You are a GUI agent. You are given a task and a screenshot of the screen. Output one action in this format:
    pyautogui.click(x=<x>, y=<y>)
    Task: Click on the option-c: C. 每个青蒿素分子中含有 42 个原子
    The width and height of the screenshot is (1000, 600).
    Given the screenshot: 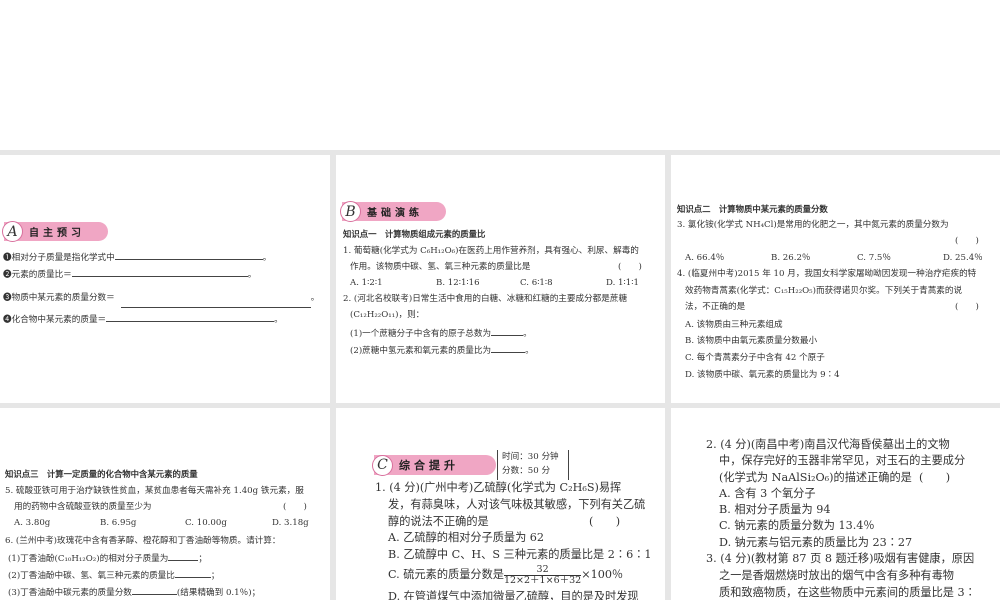 What is the action you would take?
    pyautogui.click(x=755, y=358)
    